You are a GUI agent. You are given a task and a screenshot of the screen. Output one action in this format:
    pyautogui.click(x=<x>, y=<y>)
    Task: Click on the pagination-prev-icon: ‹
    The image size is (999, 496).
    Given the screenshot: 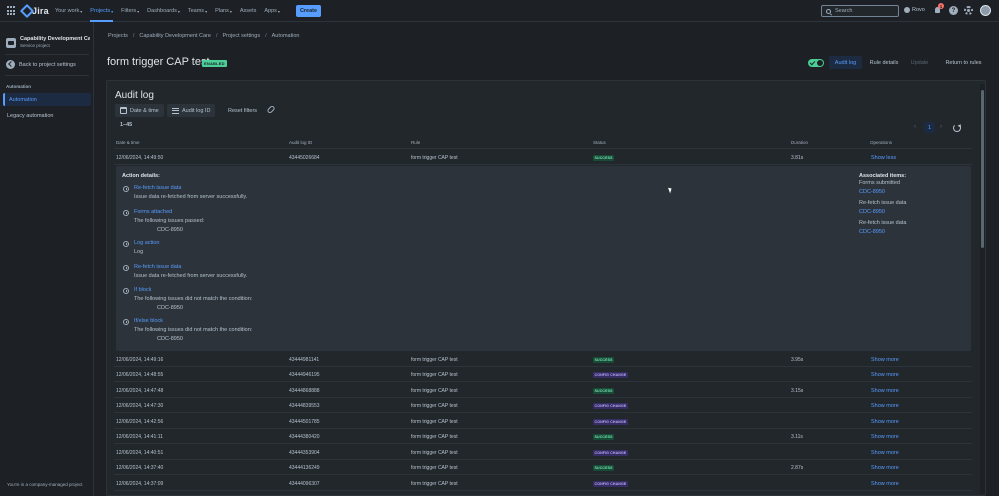 What is the action you would take?
    pyautogui.click(x=915, y=127)
    